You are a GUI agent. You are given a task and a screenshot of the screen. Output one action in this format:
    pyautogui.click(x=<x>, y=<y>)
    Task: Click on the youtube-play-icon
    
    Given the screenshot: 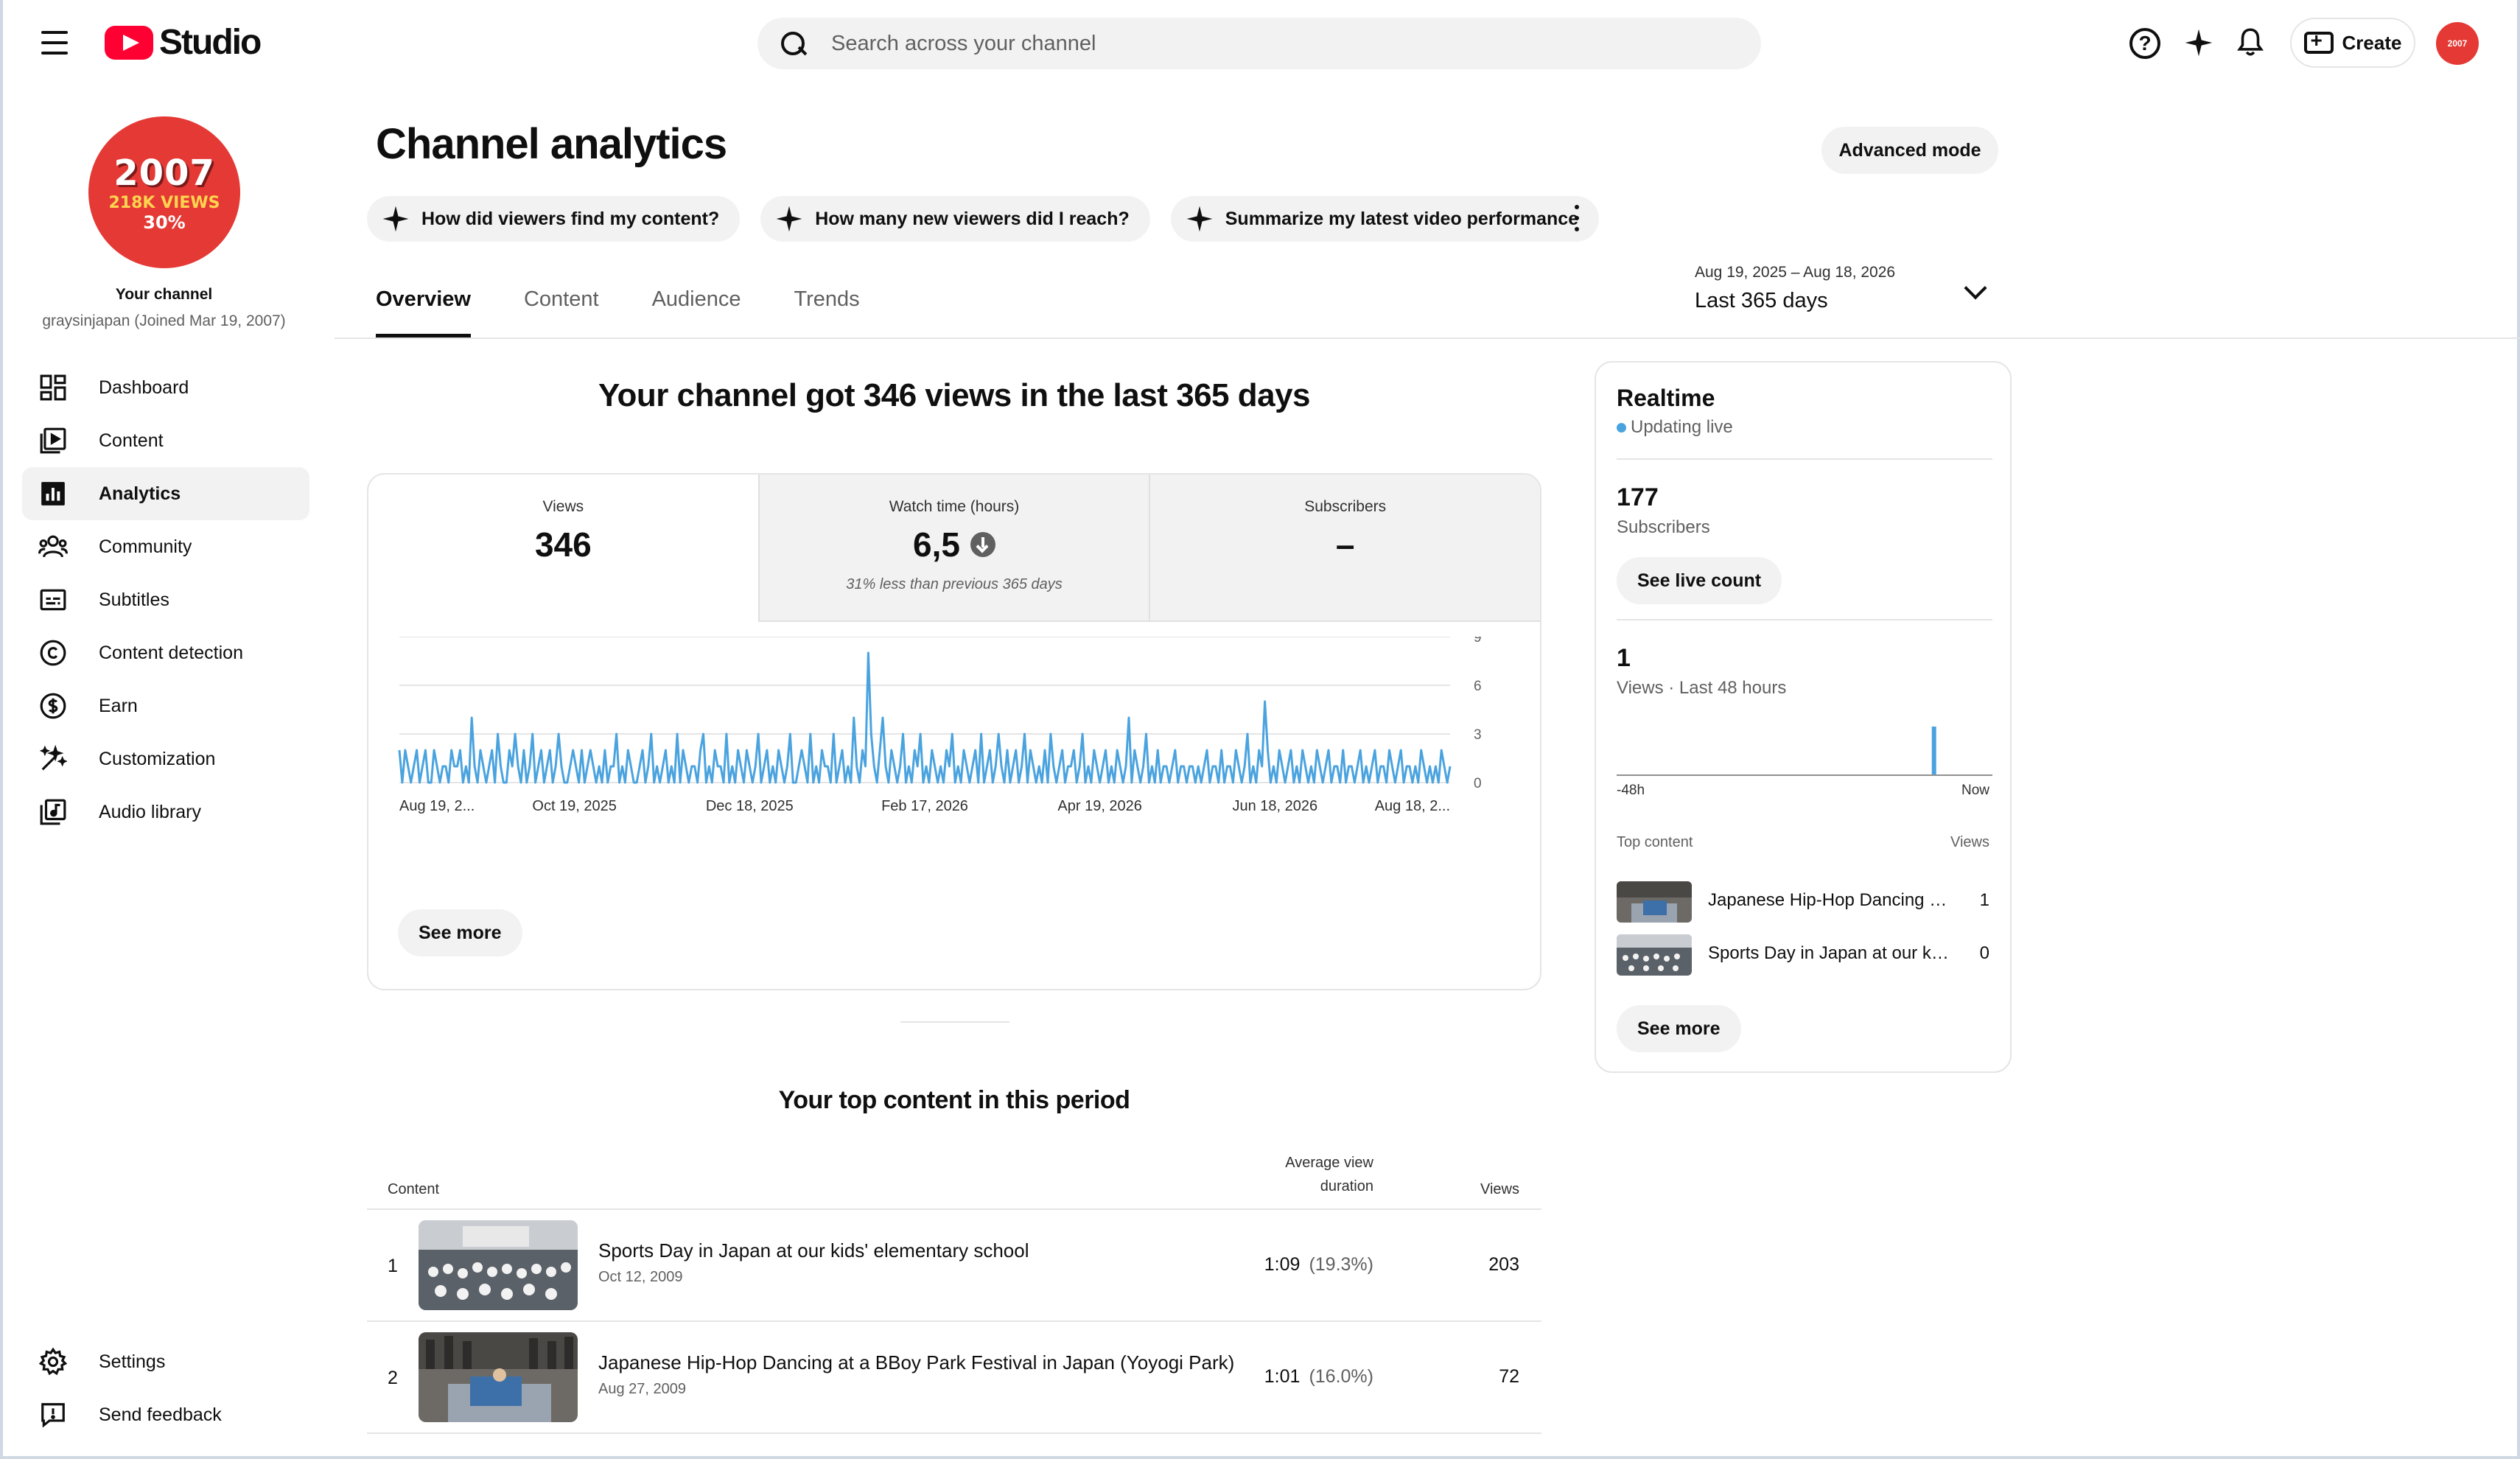 What is the action you would take?
    pyautogui.click(x=129, y=42)
    